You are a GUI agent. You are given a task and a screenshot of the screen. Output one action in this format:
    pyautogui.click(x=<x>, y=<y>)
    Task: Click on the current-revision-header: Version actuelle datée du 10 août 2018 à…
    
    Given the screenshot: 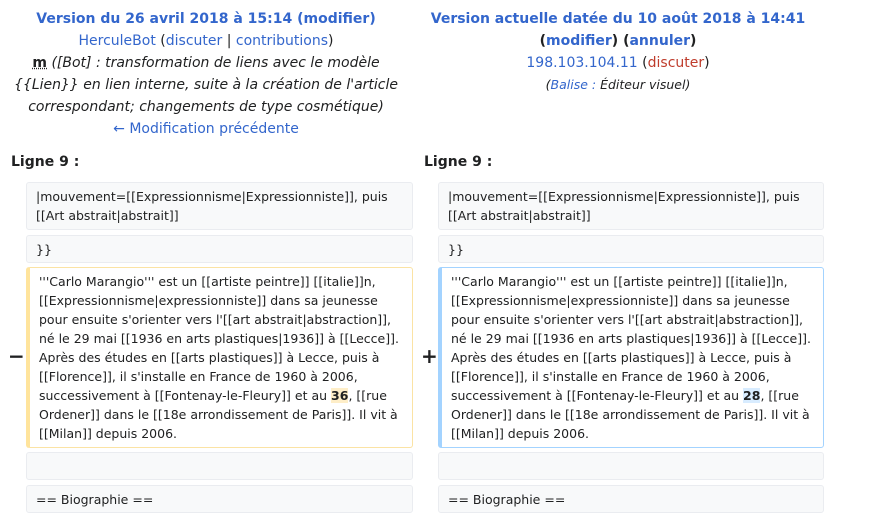 What is the action you would take?
    pyautogui.click(x=618, y=52)
    